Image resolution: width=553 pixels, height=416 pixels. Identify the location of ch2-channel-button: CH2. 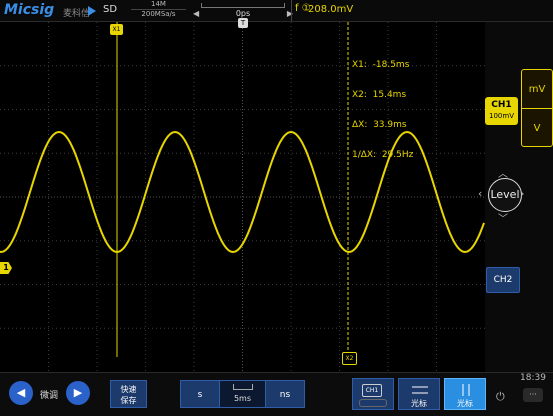
(503, 280).